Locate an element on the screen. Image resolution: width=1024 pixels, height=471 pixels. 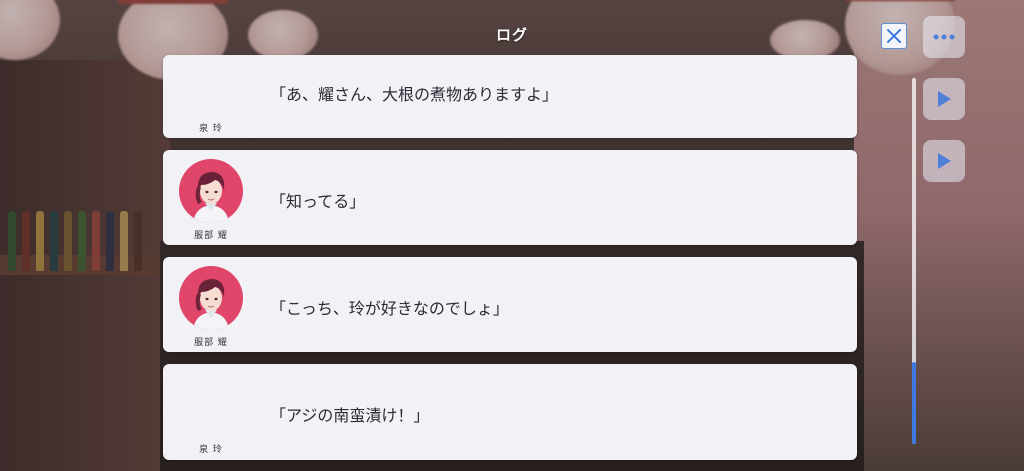
log-text: 「アジの南蛮漬け！」 is located at coordinates (350, 415).